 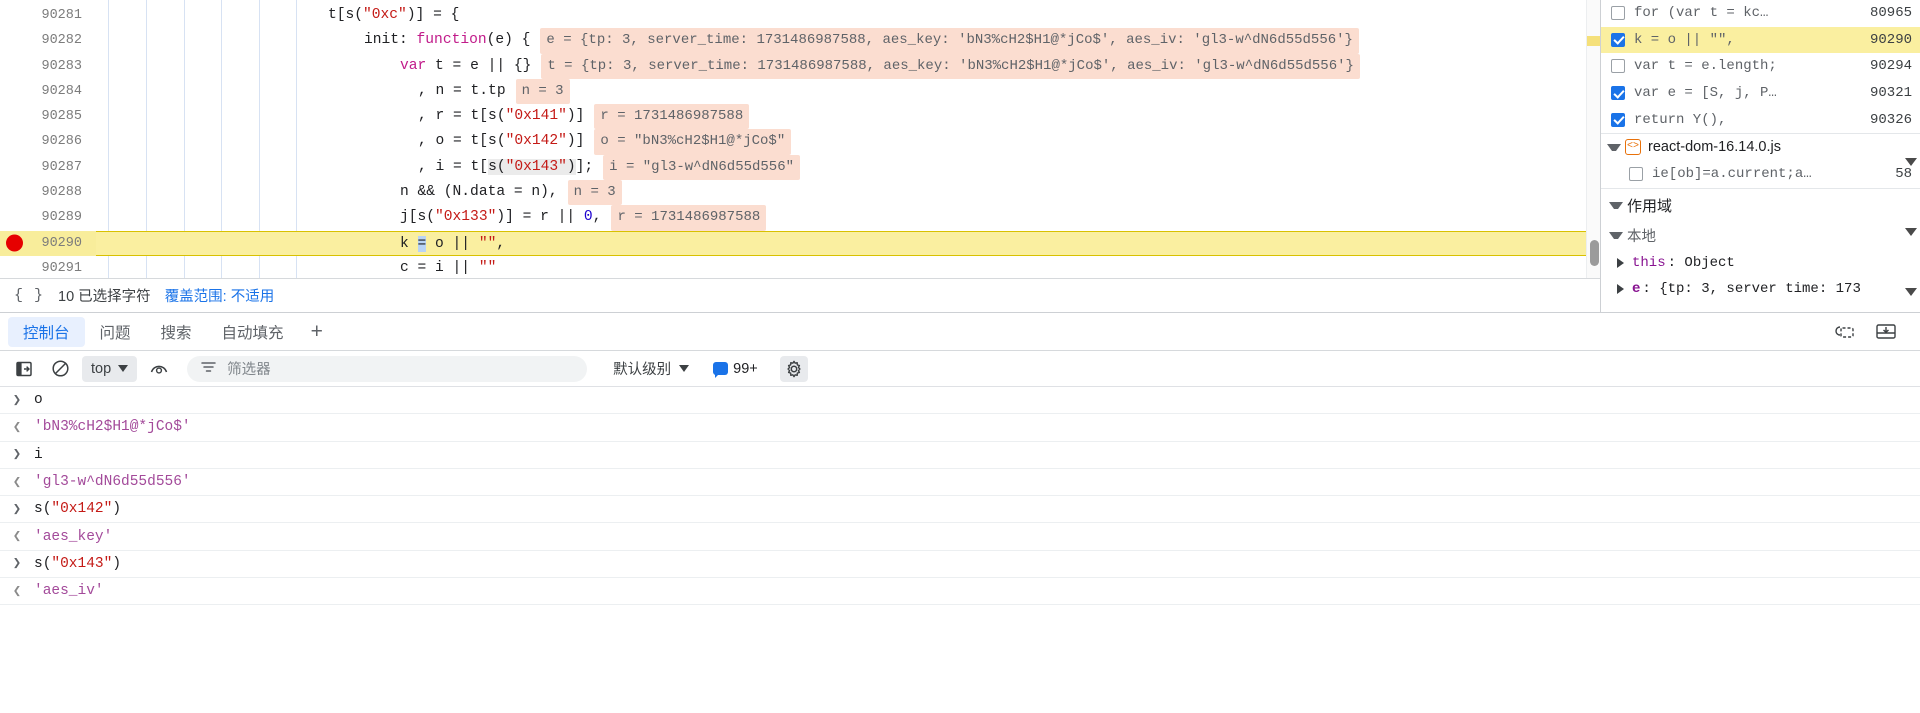 I want to click on scope-variables: this: Object e: {tp: 3, server time: 173, so click(x=1760, y=276).